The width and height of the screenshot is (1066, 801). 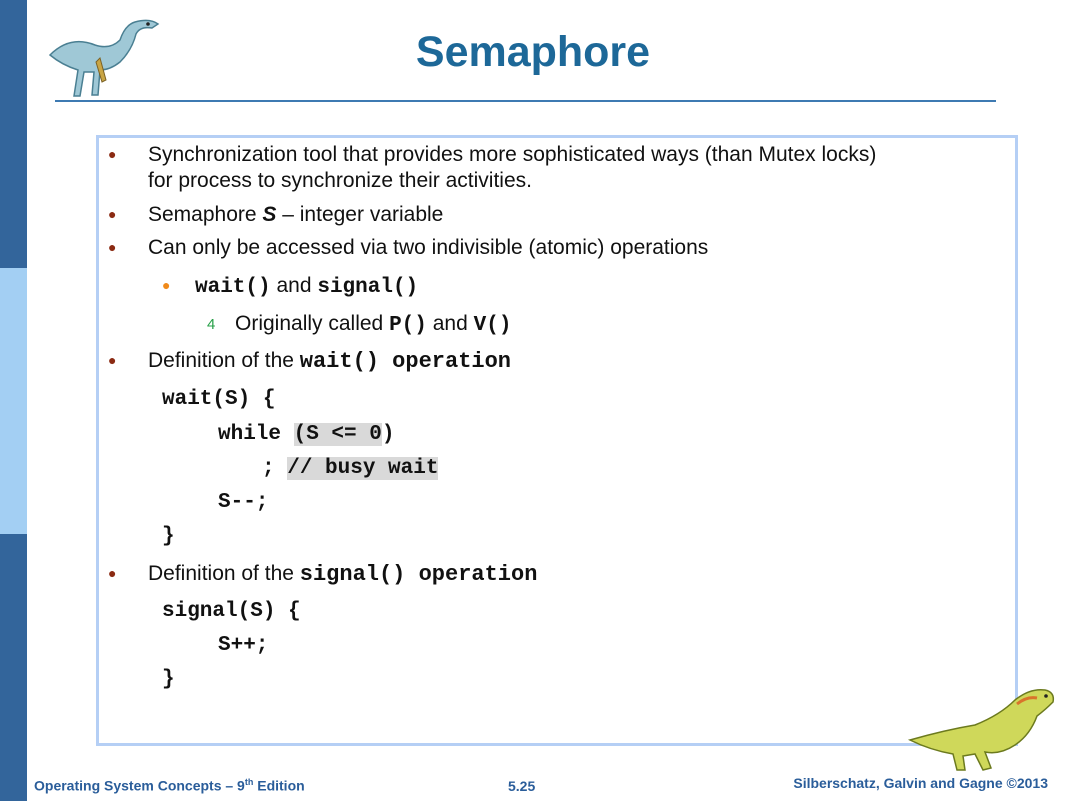 I want to click on sub-bullet-operations: wait() and signal(), so click(x=306, y=287).